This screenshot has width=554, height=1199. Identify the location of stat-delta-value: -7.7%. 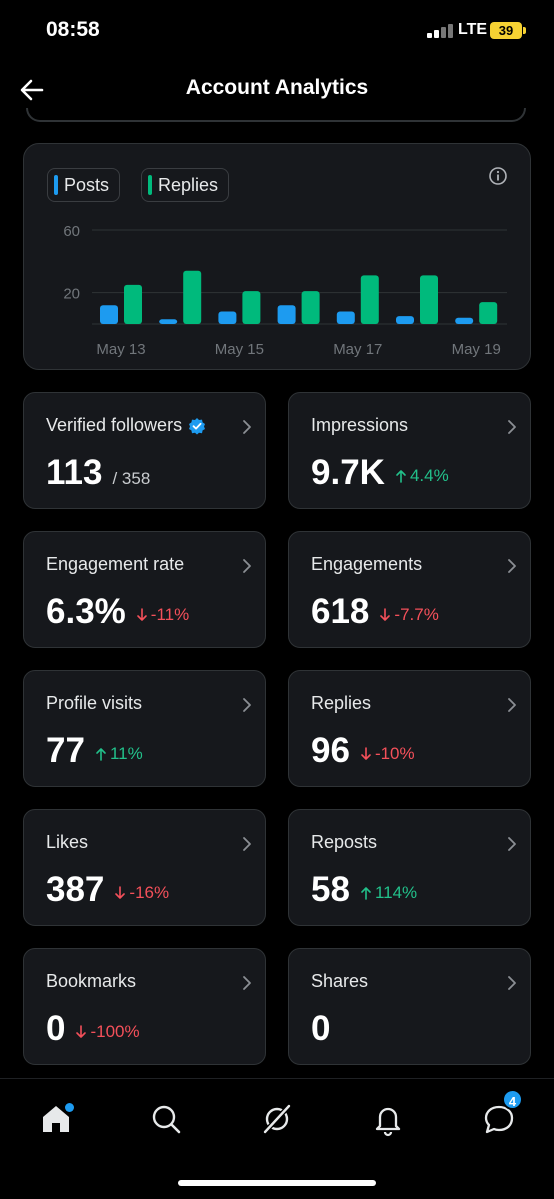
(416, 614).